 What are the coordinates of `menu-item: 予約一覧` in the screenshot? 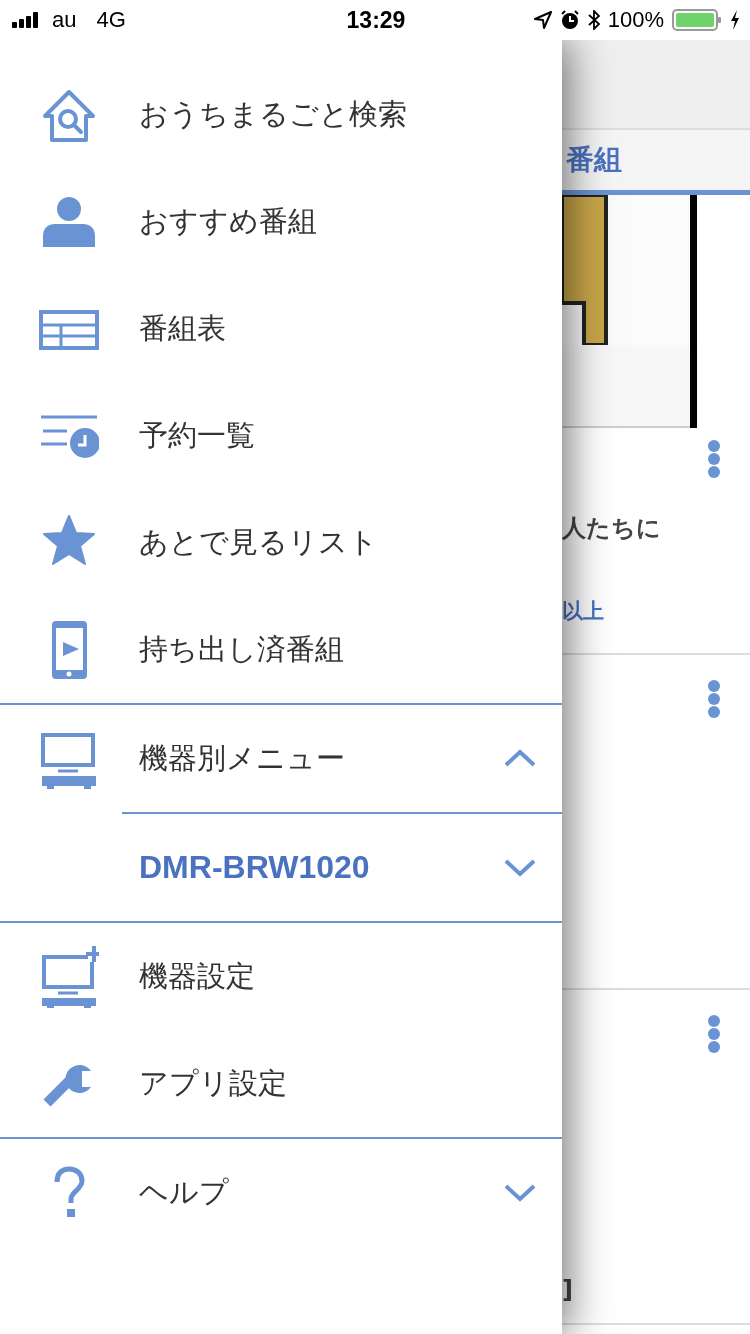 It's located at (281, 435).